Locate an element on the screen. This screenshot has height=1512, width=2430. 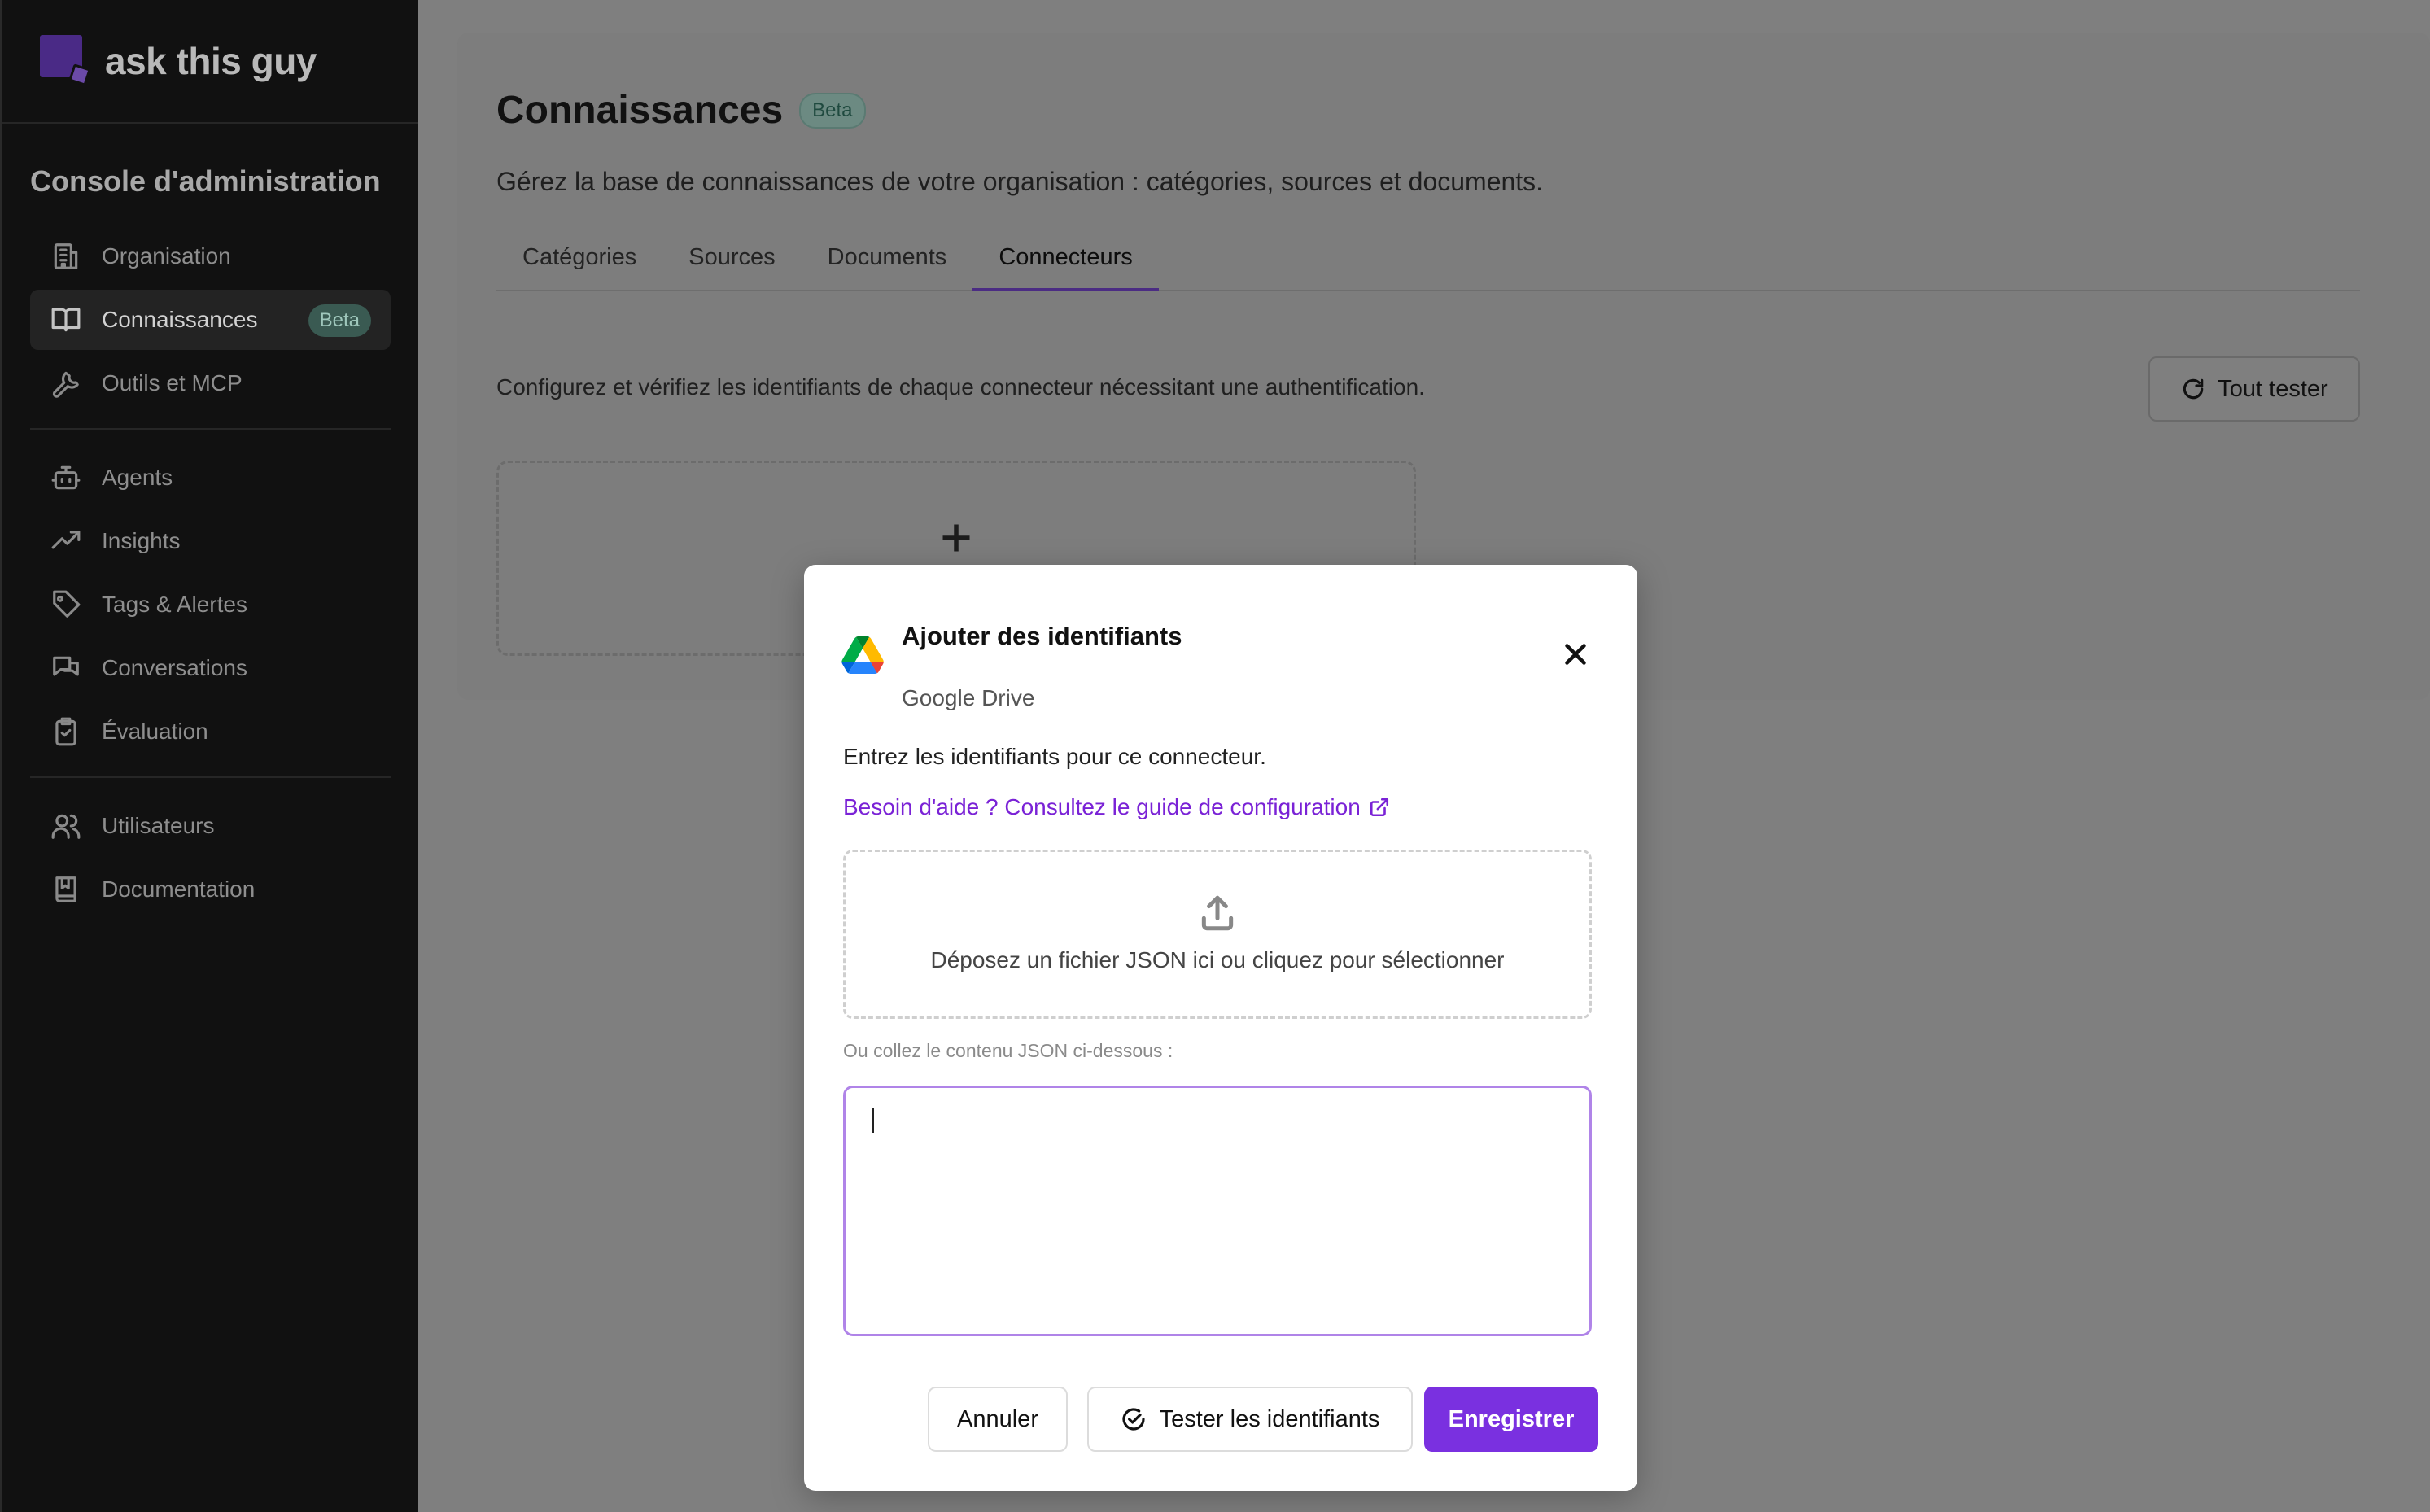
sidebar-item-label: Outils et MCP is located at coordinates (172, 382).